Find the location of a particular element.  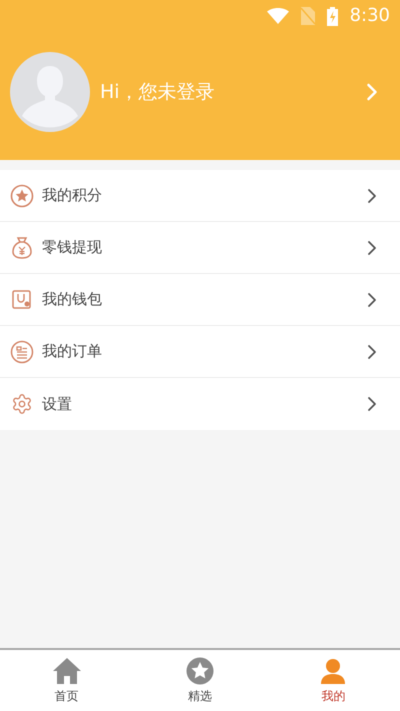

list-icon is located at coordinates (22, 352).